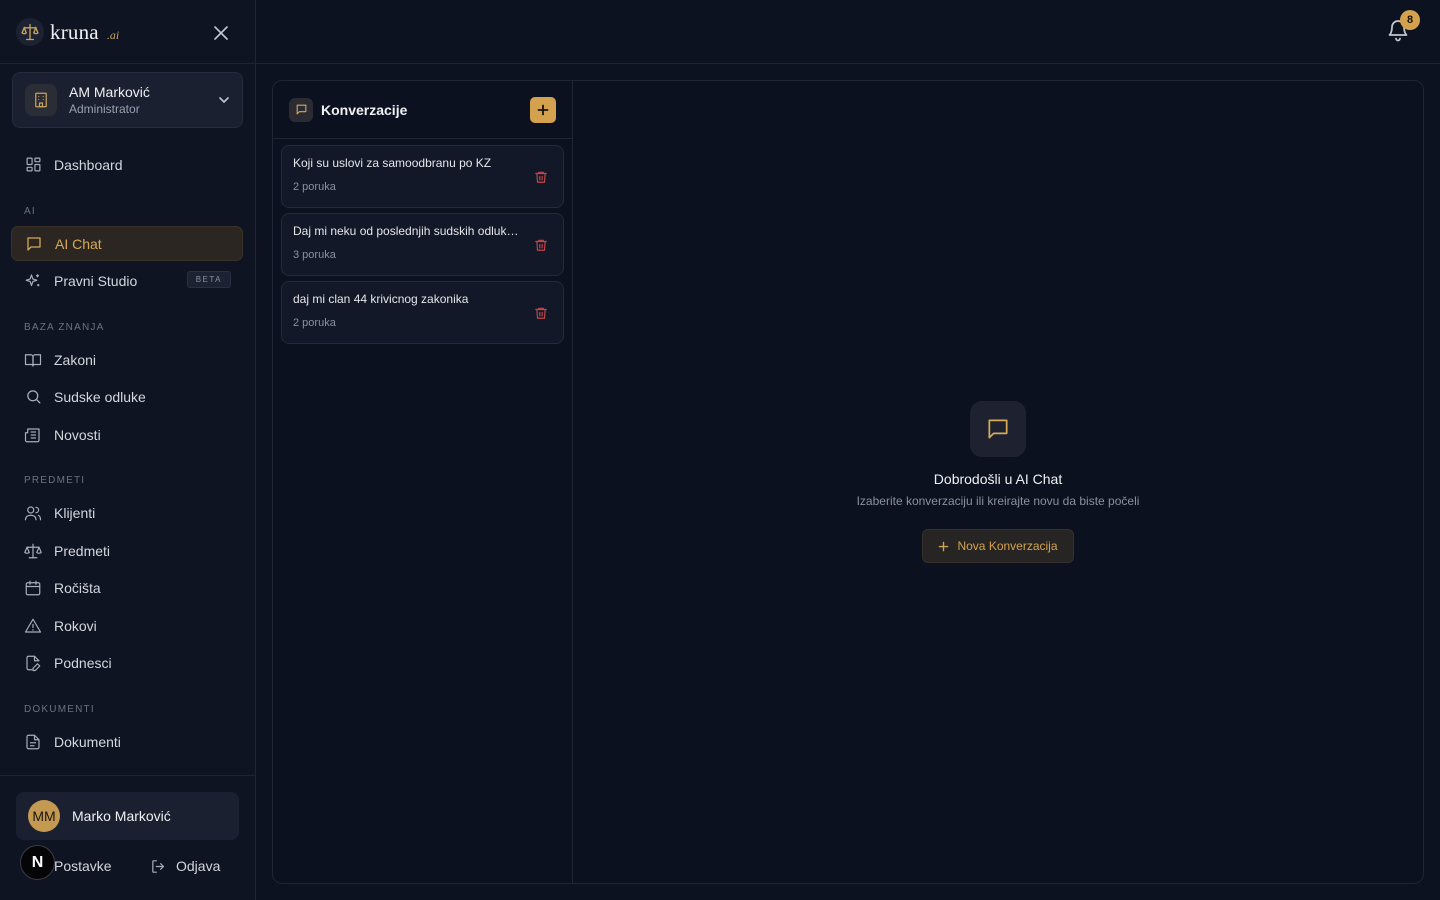  Describe the element at coordinates (364, 109) in the screenshot. I see `conversations-title: Konverzacije` at that location.